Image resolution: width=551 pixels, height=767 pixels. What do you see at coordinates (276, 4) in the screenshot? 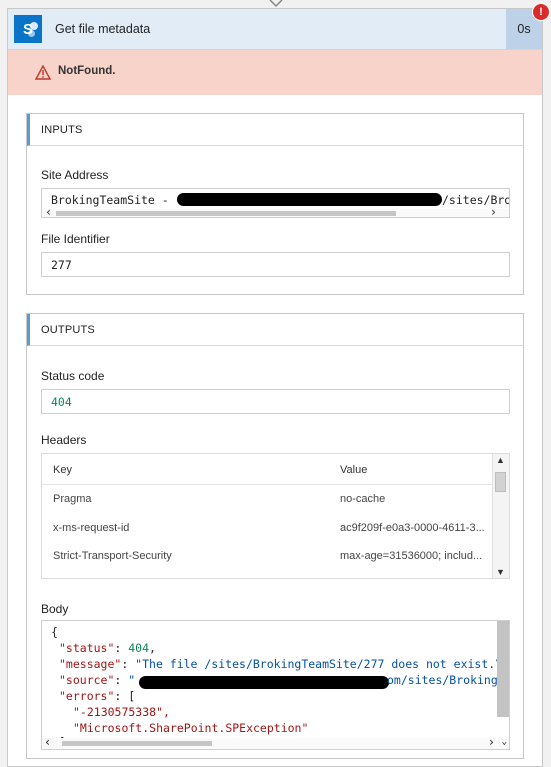
I see `flow-connector-icon` at bounding box center [276, 4].